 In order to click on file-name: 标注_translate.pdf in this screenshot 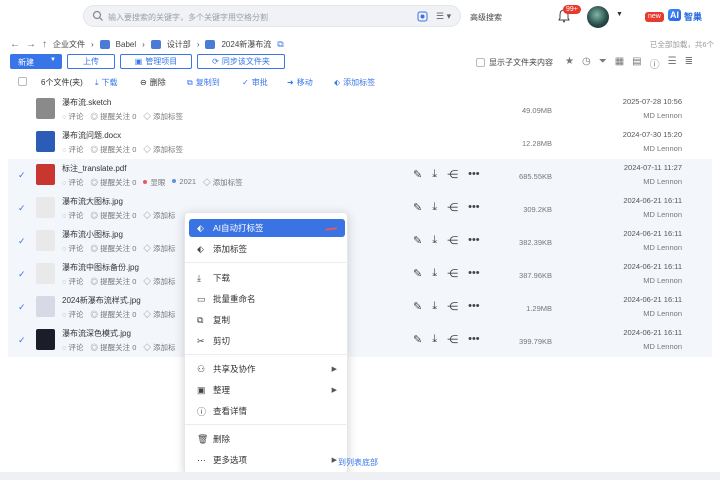, I will do `click(94, 168)`.